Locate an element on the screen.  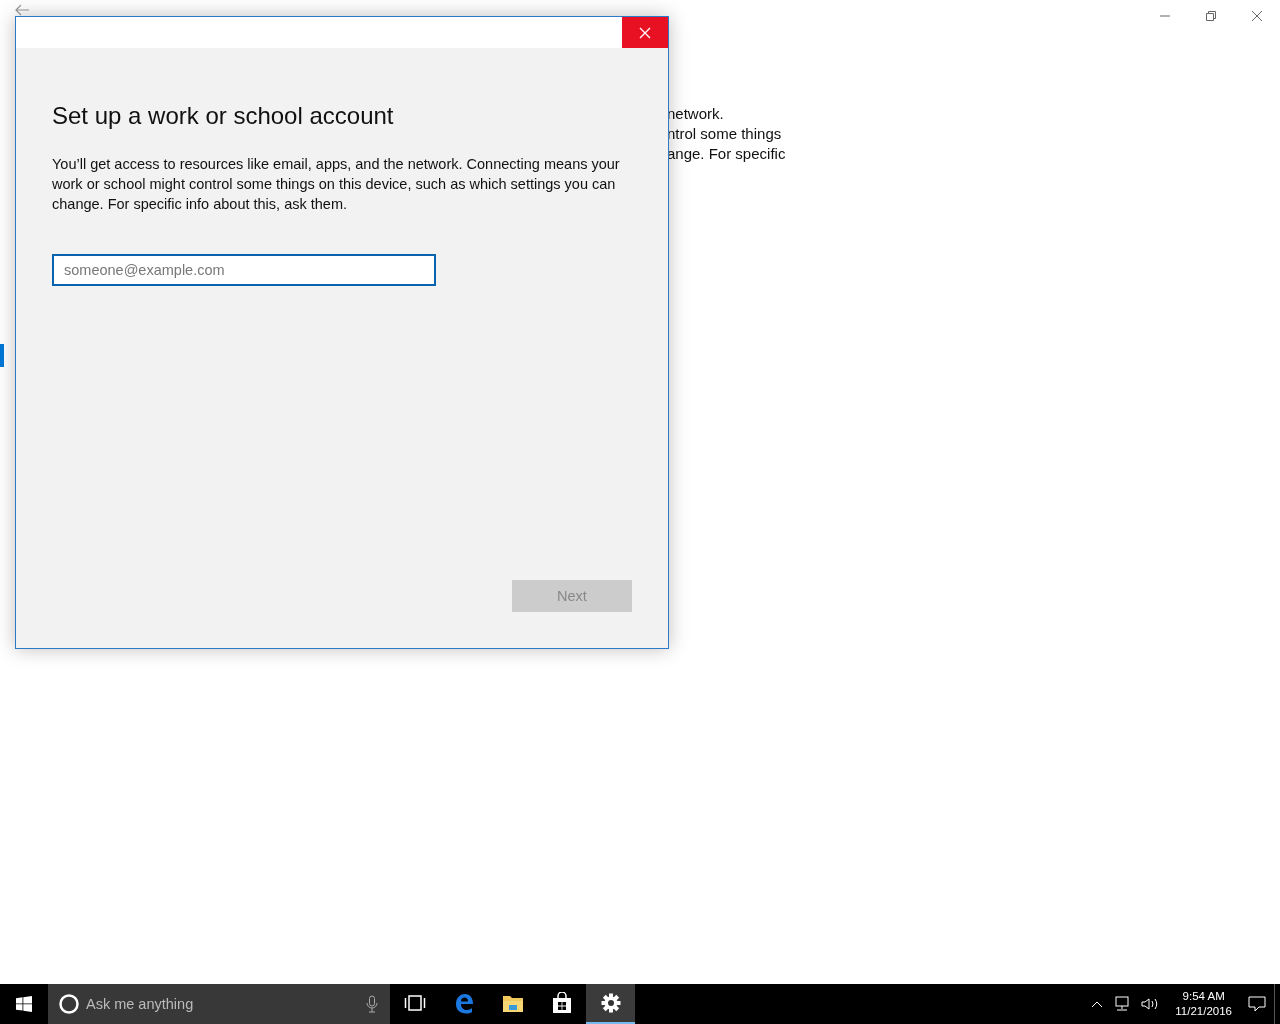
settings-taskbar-button is located at coordinates (610, 1004).